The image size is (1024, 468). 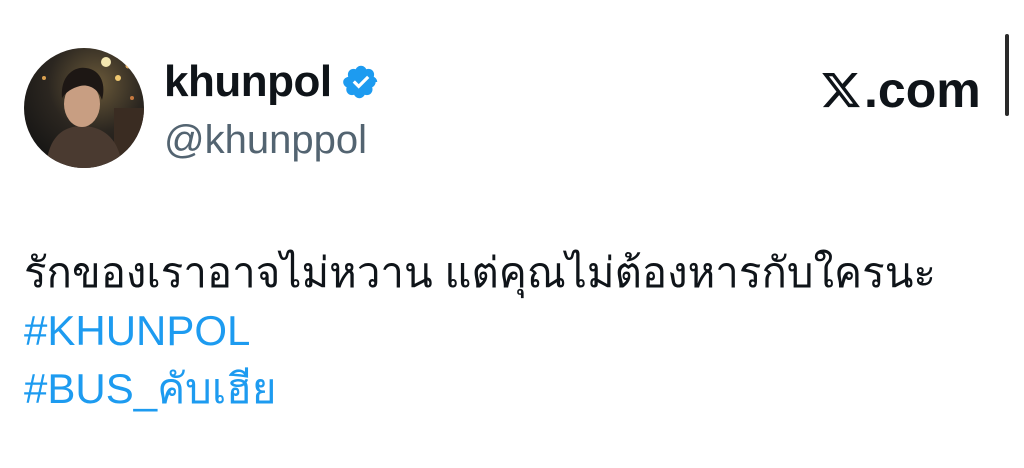 I want to click on x-logo-icon, so click(x=841, y=90).